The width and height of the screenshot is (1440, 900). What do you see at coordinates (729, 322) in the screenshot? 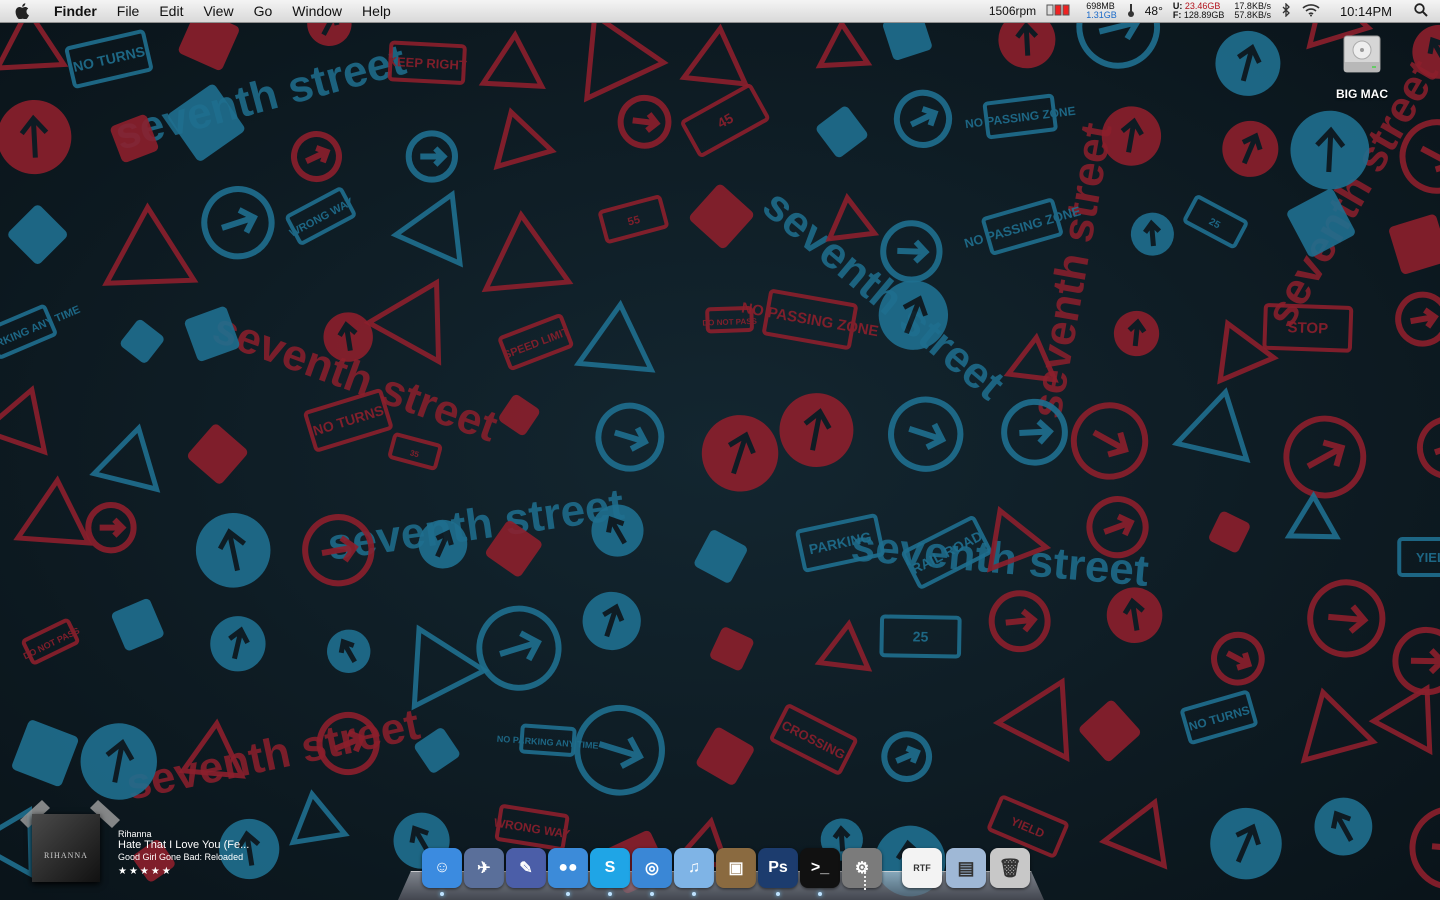
I see `svg-text: DO NOT PASS` at bounding box center [729, 322].